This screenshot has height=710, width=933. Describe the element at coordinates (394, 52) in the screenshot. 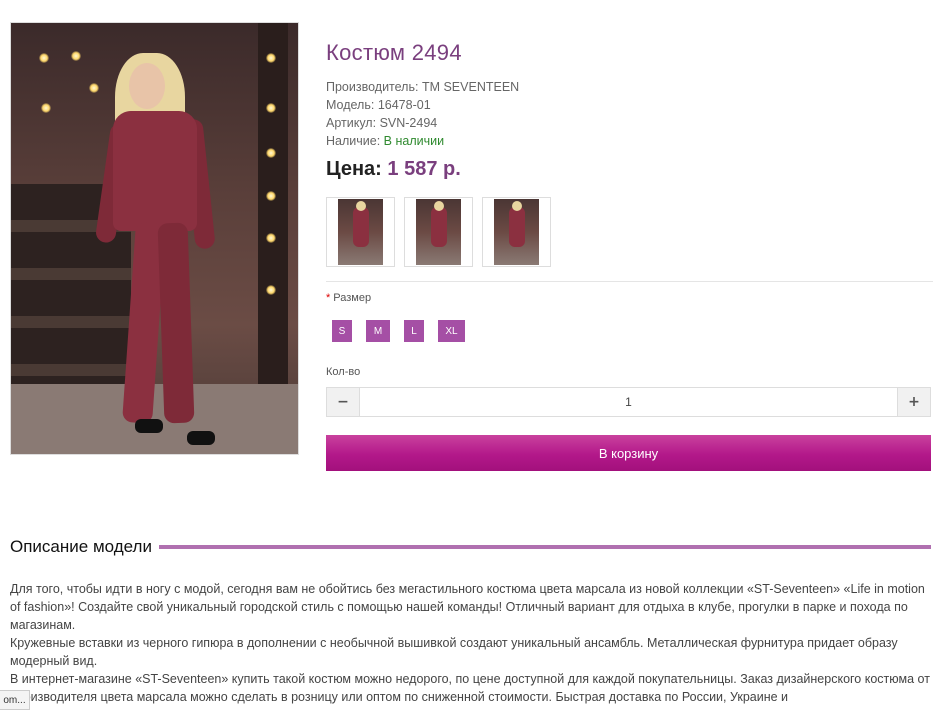

I see `product-title: Костюм 2494` at that location.